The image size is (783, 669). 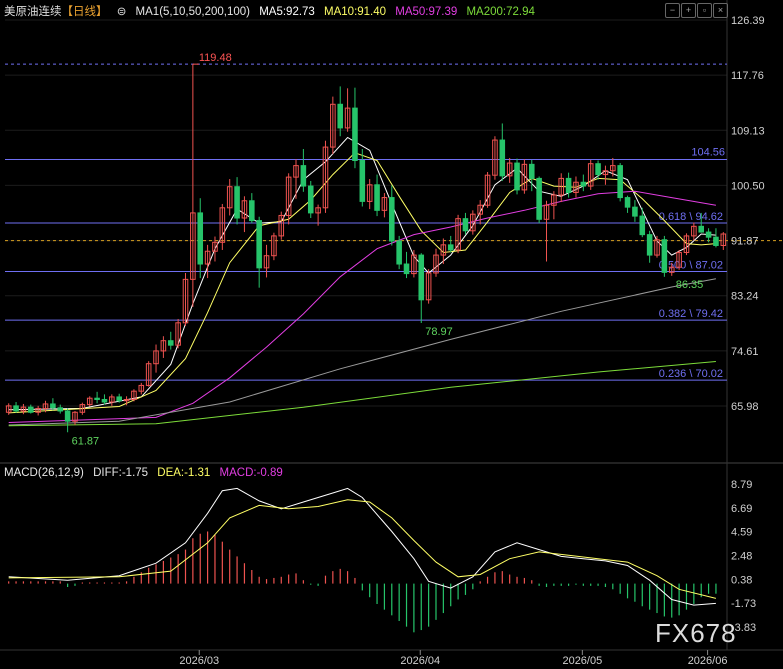 What do you see at coordinates (696, 633) in the screenshot?
I see `watermark: FX678` at bounding box center [696, 633].